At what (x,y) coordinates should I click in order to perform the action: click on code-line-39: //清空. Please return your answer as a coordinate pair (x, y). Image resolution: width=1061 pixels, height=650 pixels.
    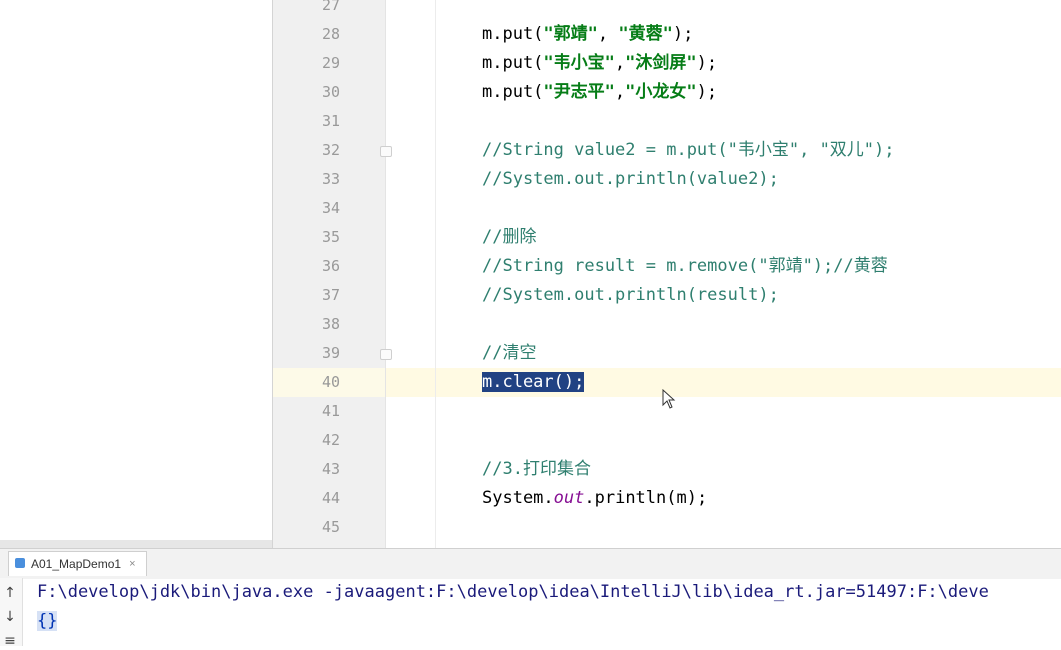
    Looking at the image, I should click on (509, 353).